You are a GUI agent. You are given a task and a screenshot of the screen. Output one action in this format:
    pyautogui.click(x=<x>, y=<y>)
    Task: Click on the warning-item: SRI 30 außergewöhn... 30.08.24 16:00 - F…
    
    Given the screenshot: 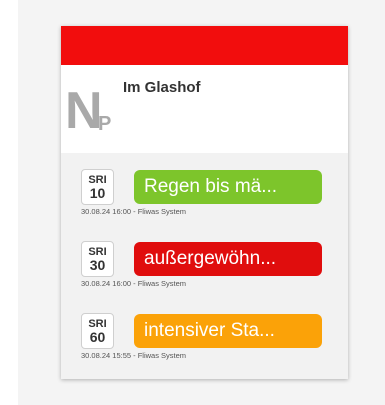 What is the action you would take?
    pyautogui.click(x=204, y=277)
    